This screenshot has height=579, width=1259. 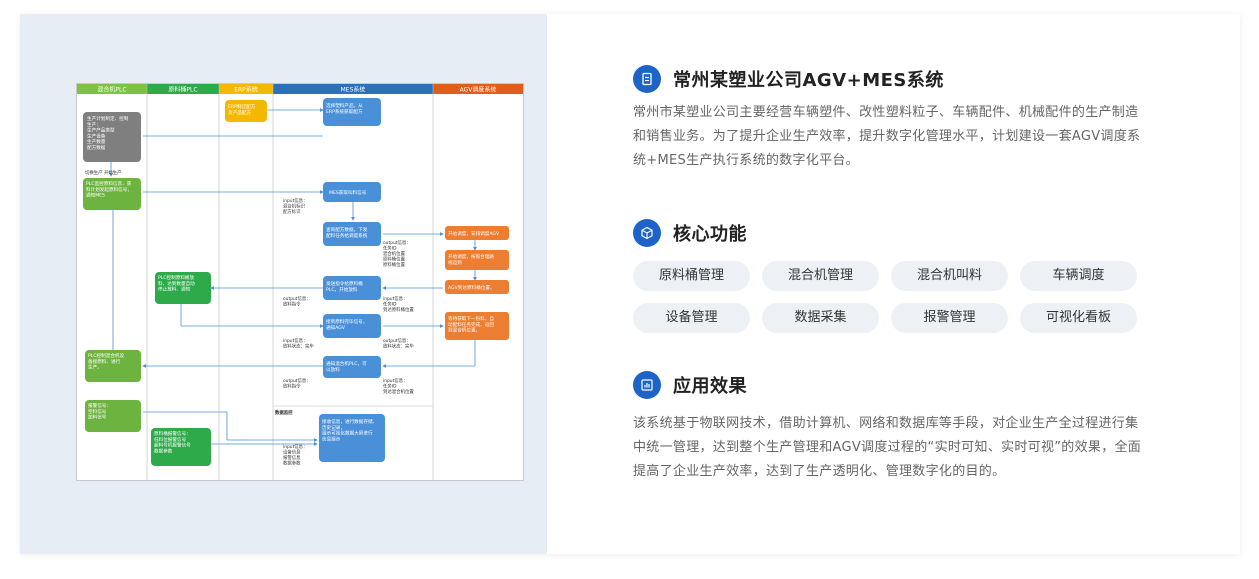 What do you see at coordinates (300, 89) in the screenshot?
I see `lane-headers: 混合机PLC 原料桶PLC ERP系统 MES系统 AGV调度系统` at bounding box center [300, 89].